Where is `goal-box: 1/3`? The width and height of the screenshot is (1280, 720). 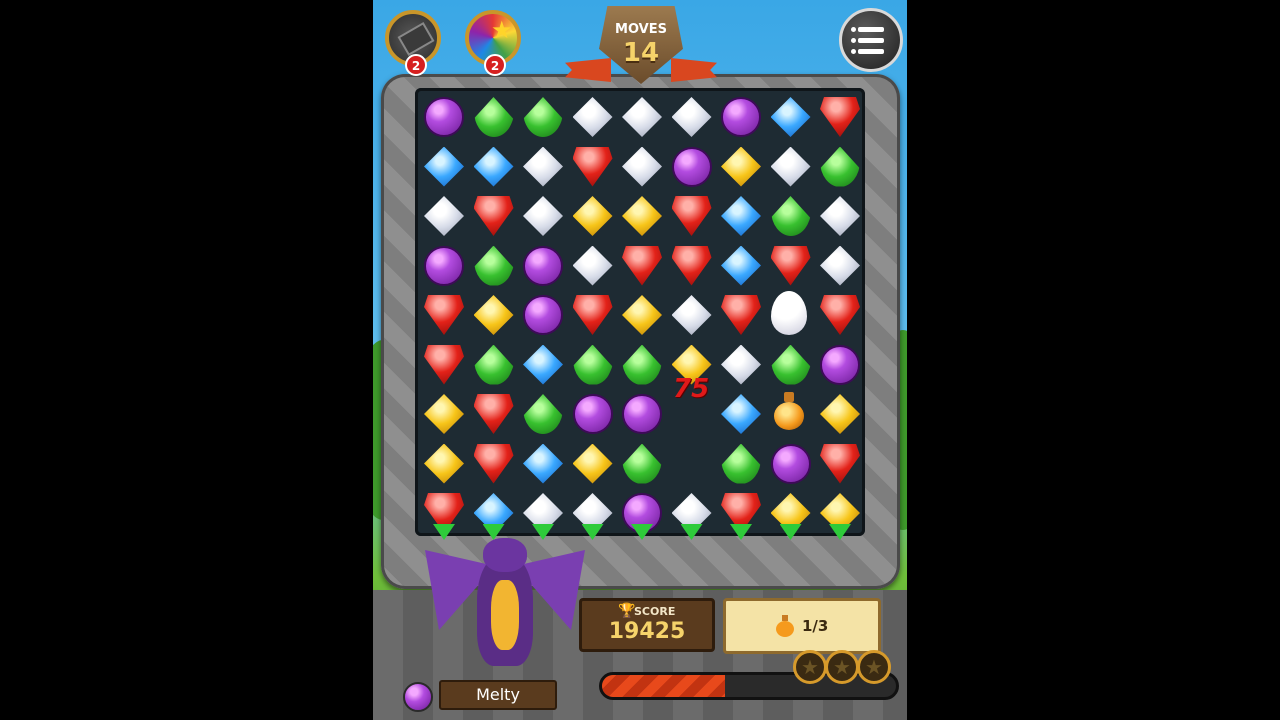
goal-box: 1/3 is located at coordinates (802, 626).